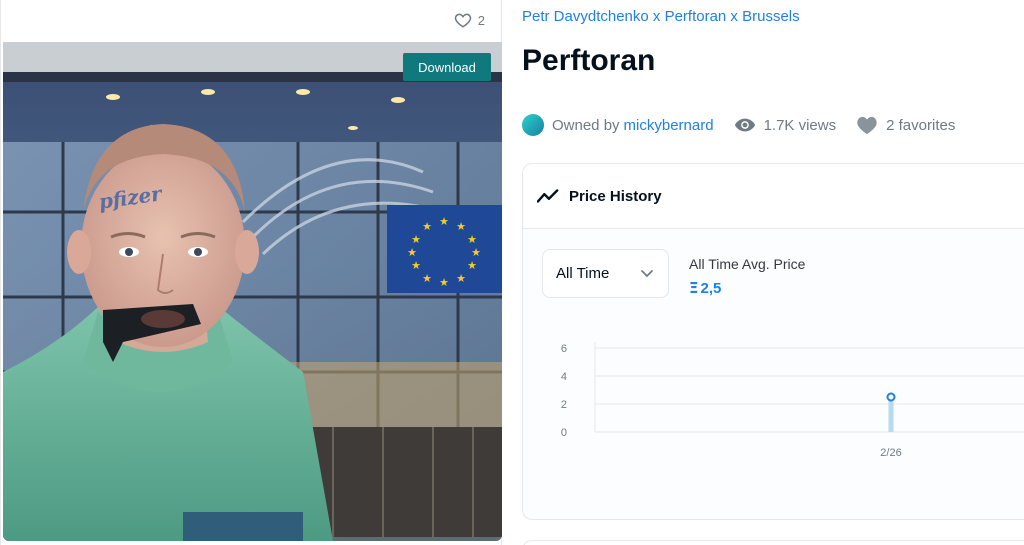 The image size is (1024, 545). I want to click on x-tick-label: 2/26, so click(890, 453).